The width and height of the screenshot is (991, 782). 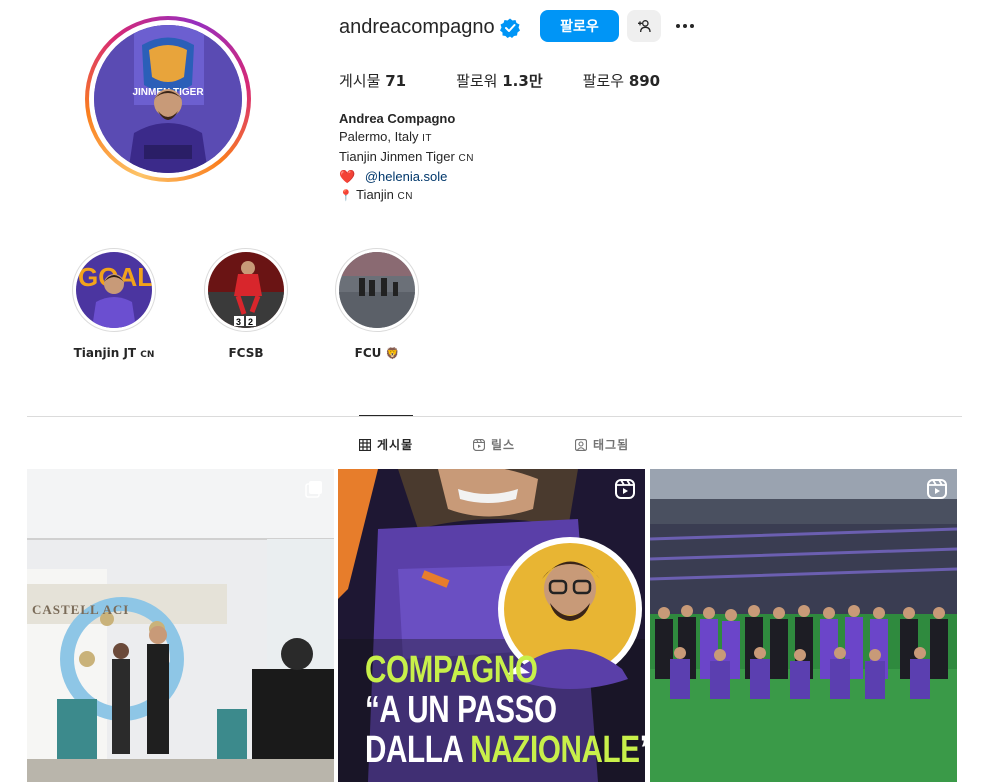 I want to click on italy-flag: IT, so click(x=427, y=138).